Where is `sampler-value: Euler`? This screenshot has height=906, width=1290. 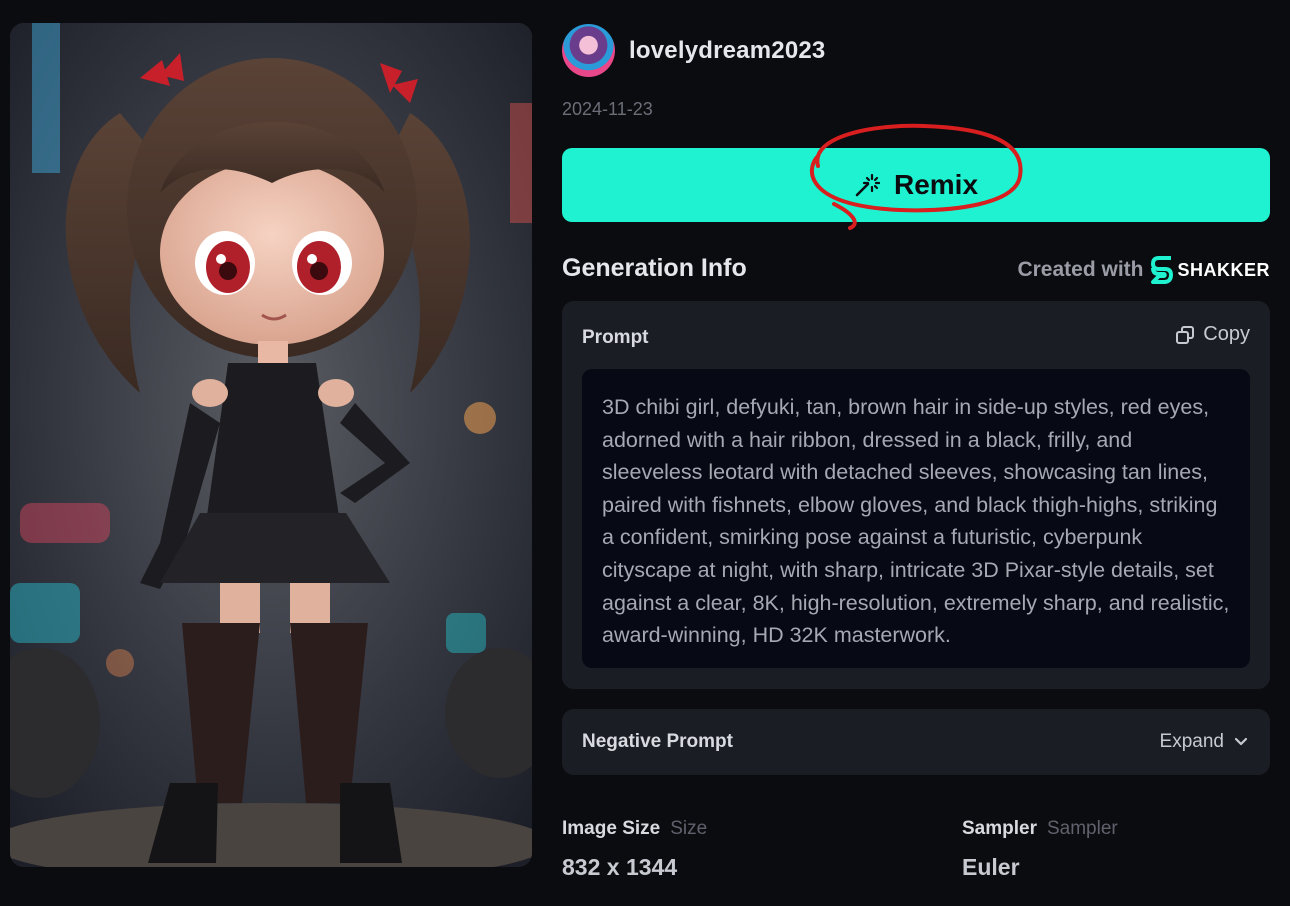
sampler-value: Euler is located at coordinates (991, 867).